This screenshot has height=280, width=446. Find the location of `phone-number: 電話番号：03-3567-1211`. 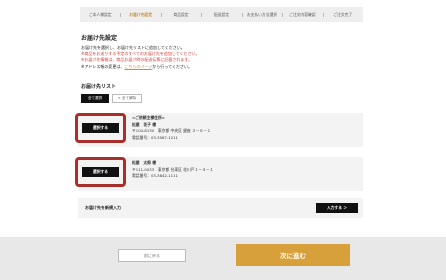

phone-number: 電話番号：03-3567-1211 is located at coordinates (155, 137).